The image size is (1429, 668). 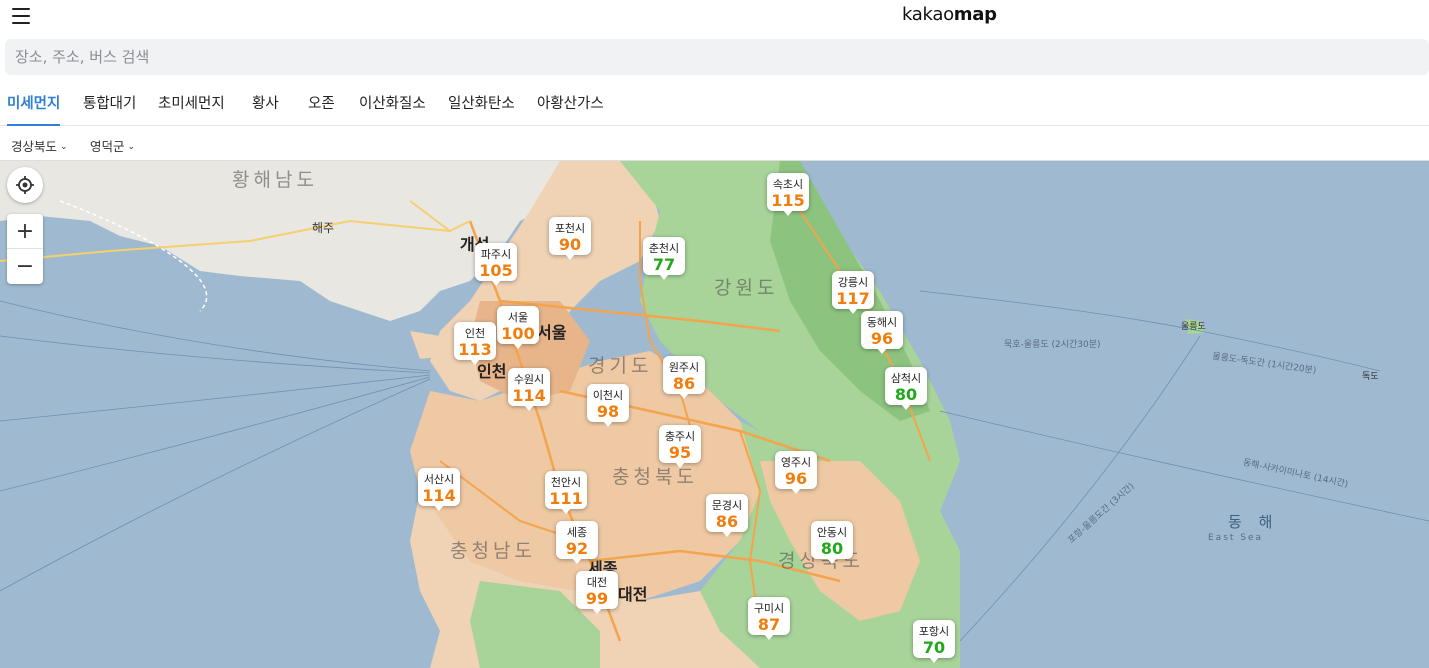 What do you see at coordinates (1370, 377) in the screenshot?
I see `island-label-dokdo: 독도` at bounding box center [1370, 377].